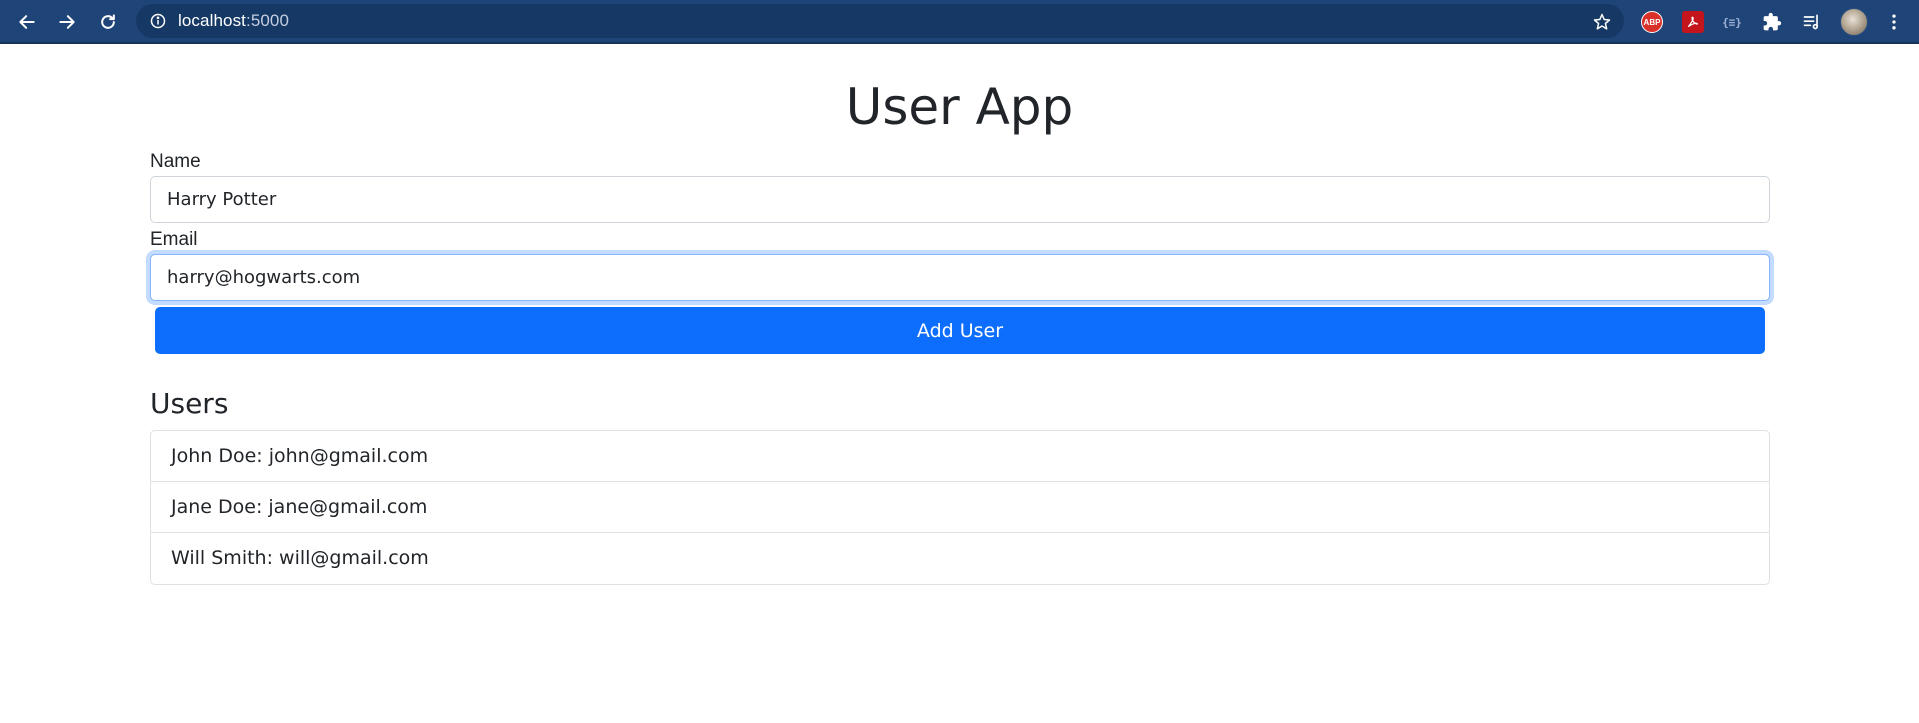 This screenshot has height=723, width=1919. I want to click on list-item: Jane Doe: jane@gmail.com, so click(960, 507).